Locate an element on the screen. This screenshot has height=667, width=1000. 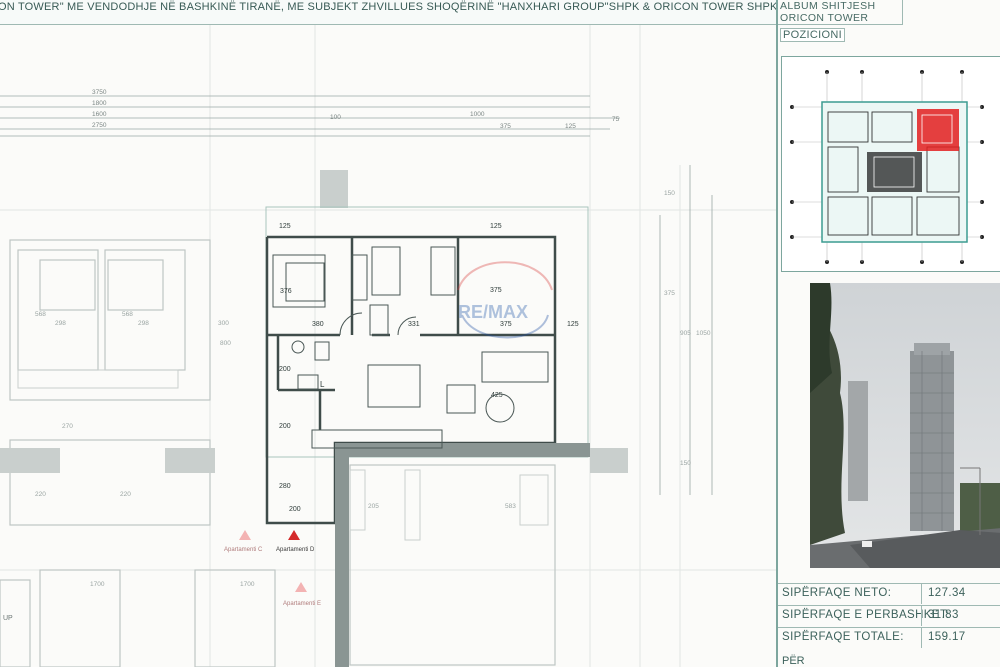
dim-label: 100 is located at coordinates (335, 117).